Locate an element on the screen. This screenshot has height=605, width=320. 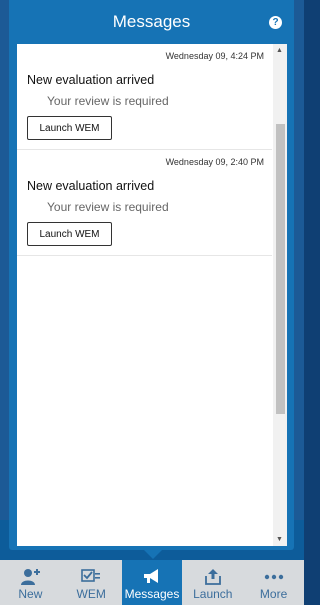
help-icon: ? is located at coordinates (275, 22).